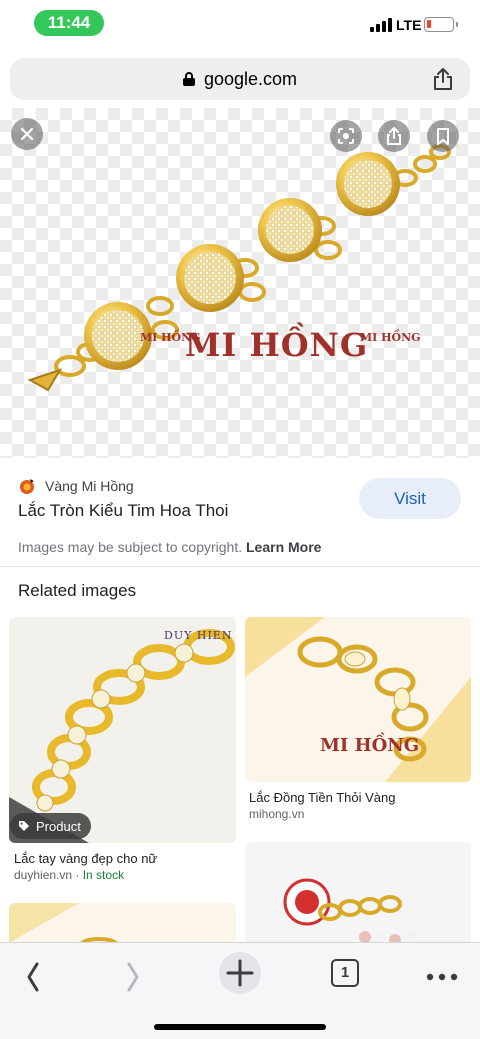  I want to click on url-text: google.com, so click(250, 78).